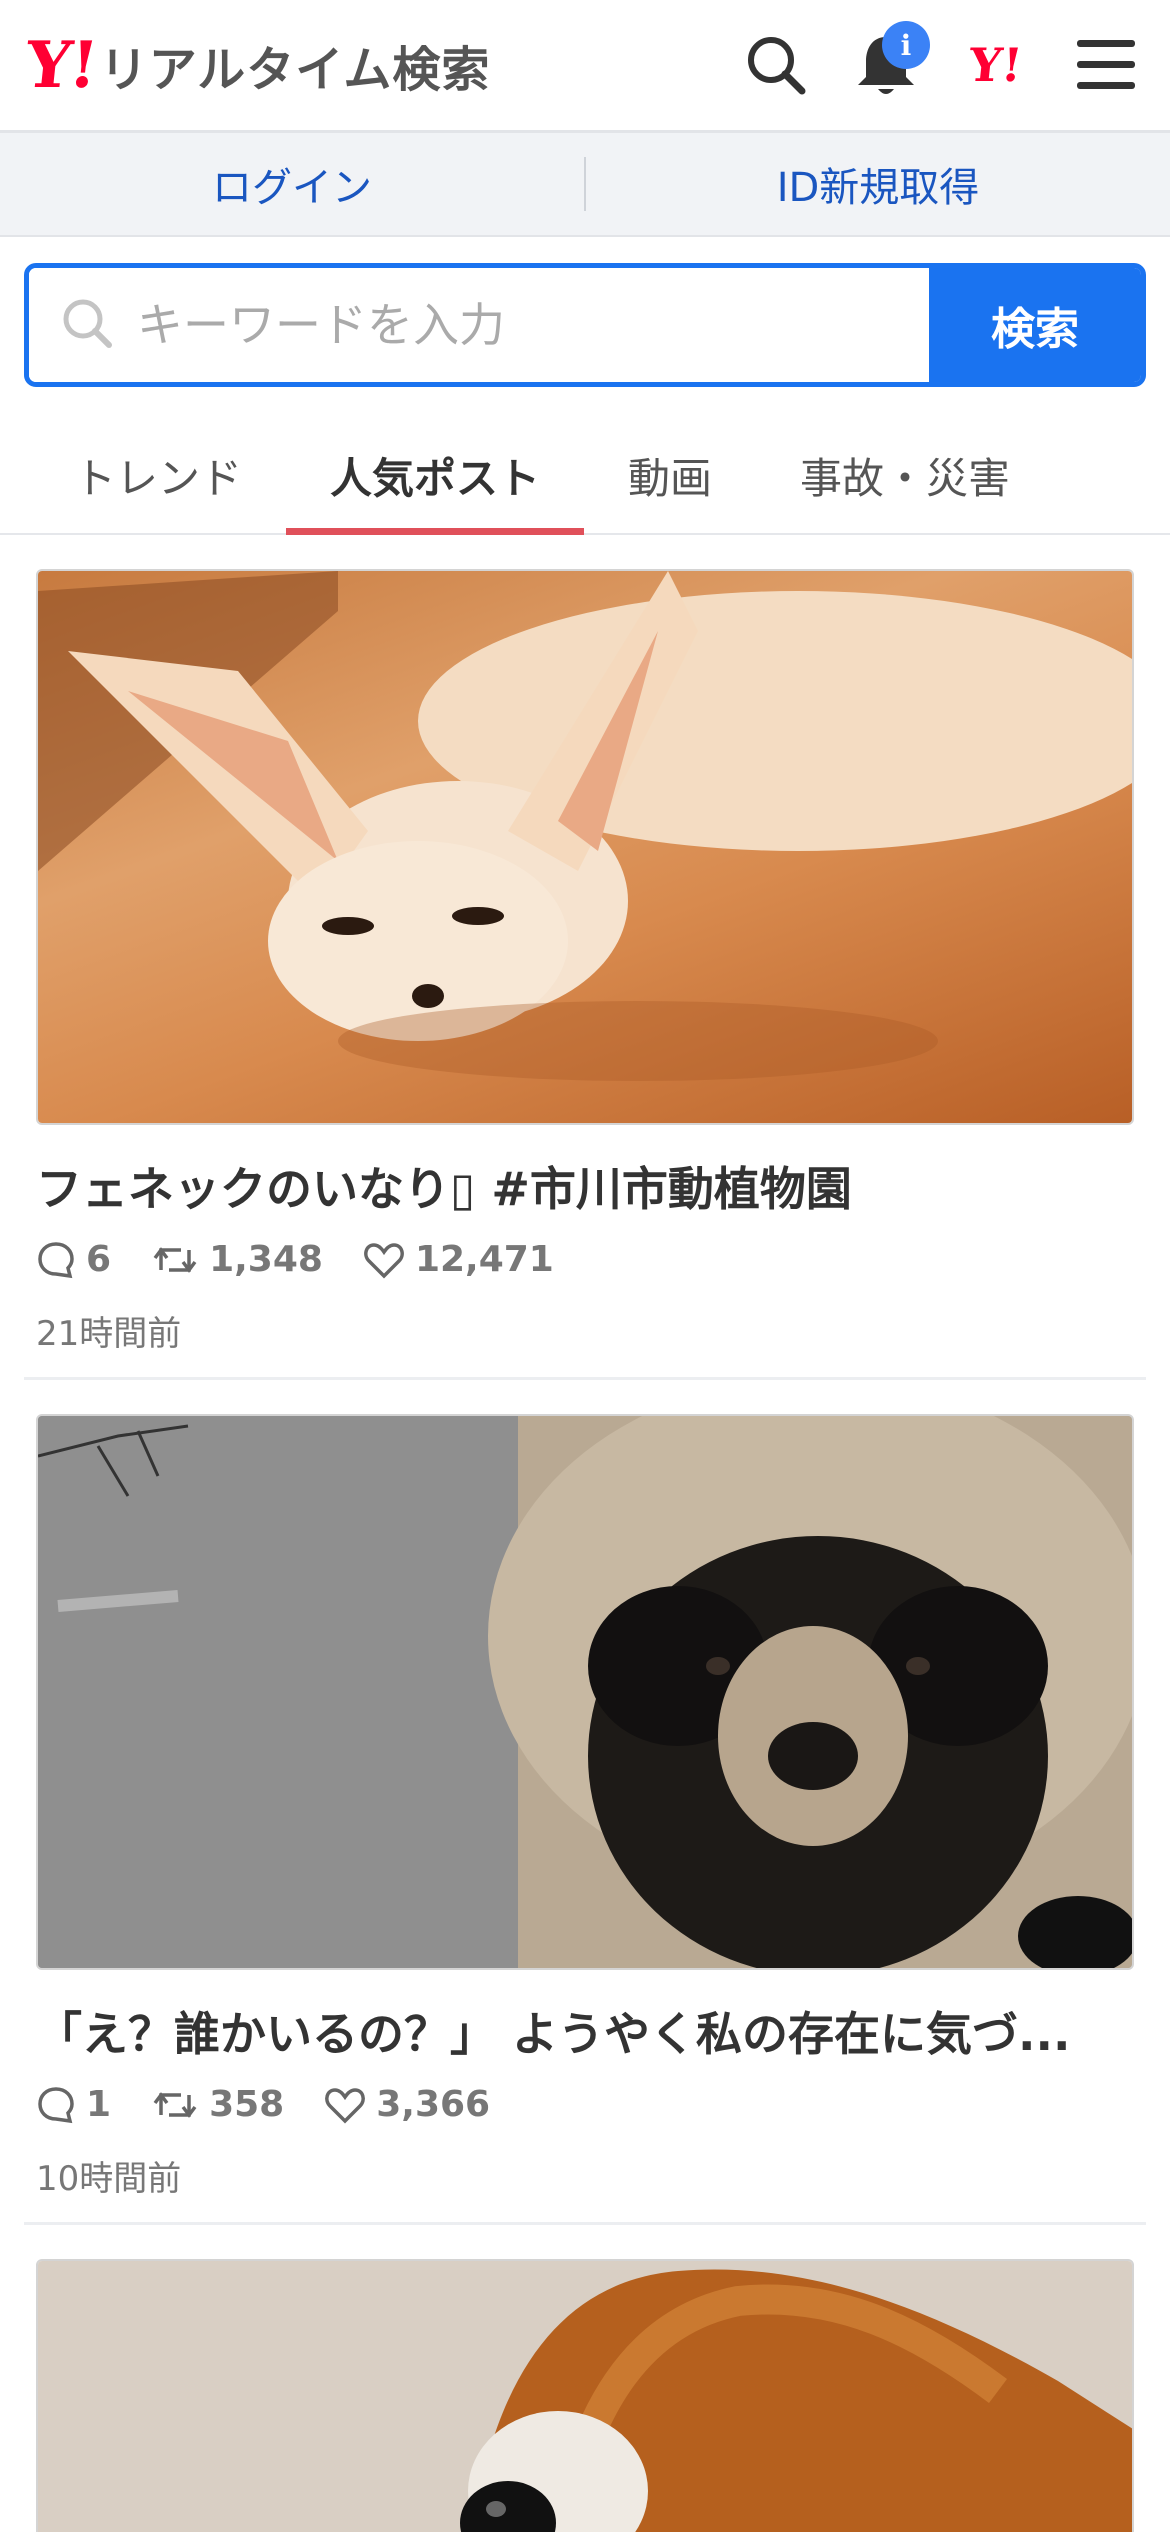 The width and height of the screenshot is (1170, 2532). Describe the element at coordinates (878, 184) in the screenshot. I see `register-link: ID新規取得` at that location.